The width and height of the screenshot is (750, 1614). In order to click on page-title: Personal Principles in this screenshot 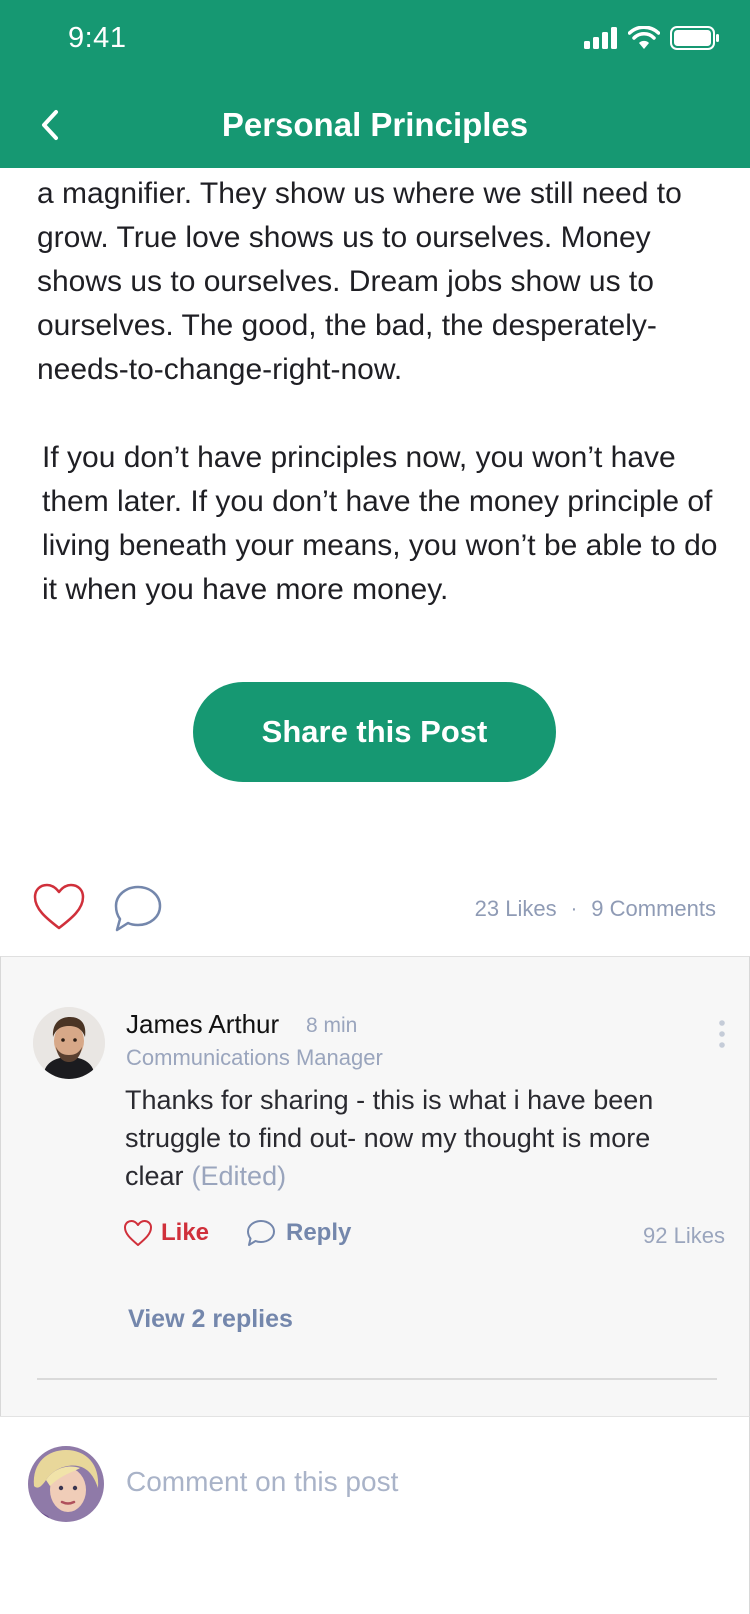, I will do `click(375, 124)`.